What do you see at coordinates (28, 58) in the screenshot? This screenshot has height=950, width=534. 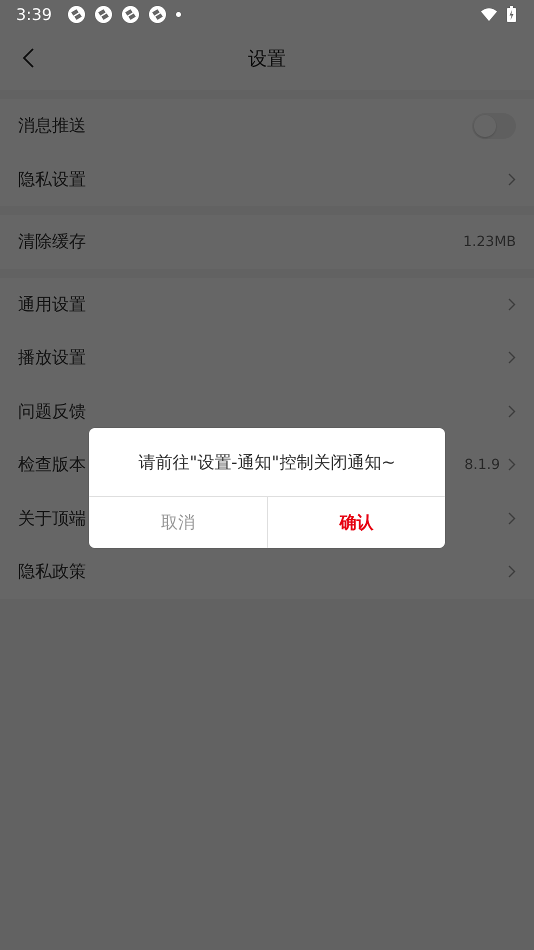 I see `back-icon` at bounding box center [28, 58].